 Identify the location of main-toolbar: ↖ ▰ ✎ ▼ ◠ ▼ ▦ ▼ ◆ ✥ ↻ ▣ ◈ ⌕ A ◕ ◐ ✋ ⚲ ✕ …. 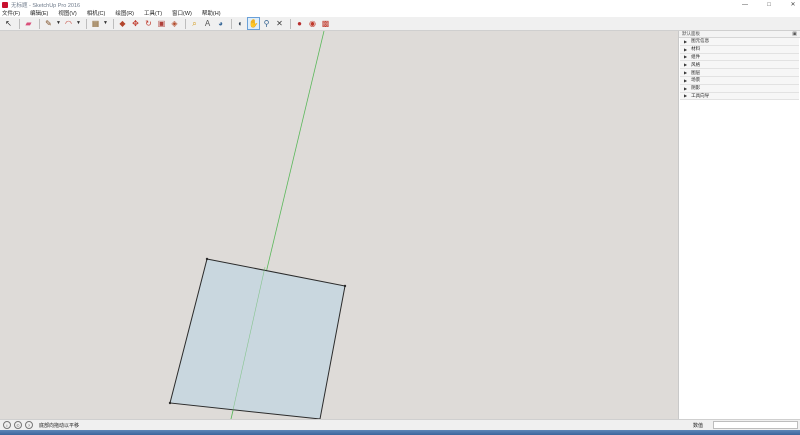
(400, 24).